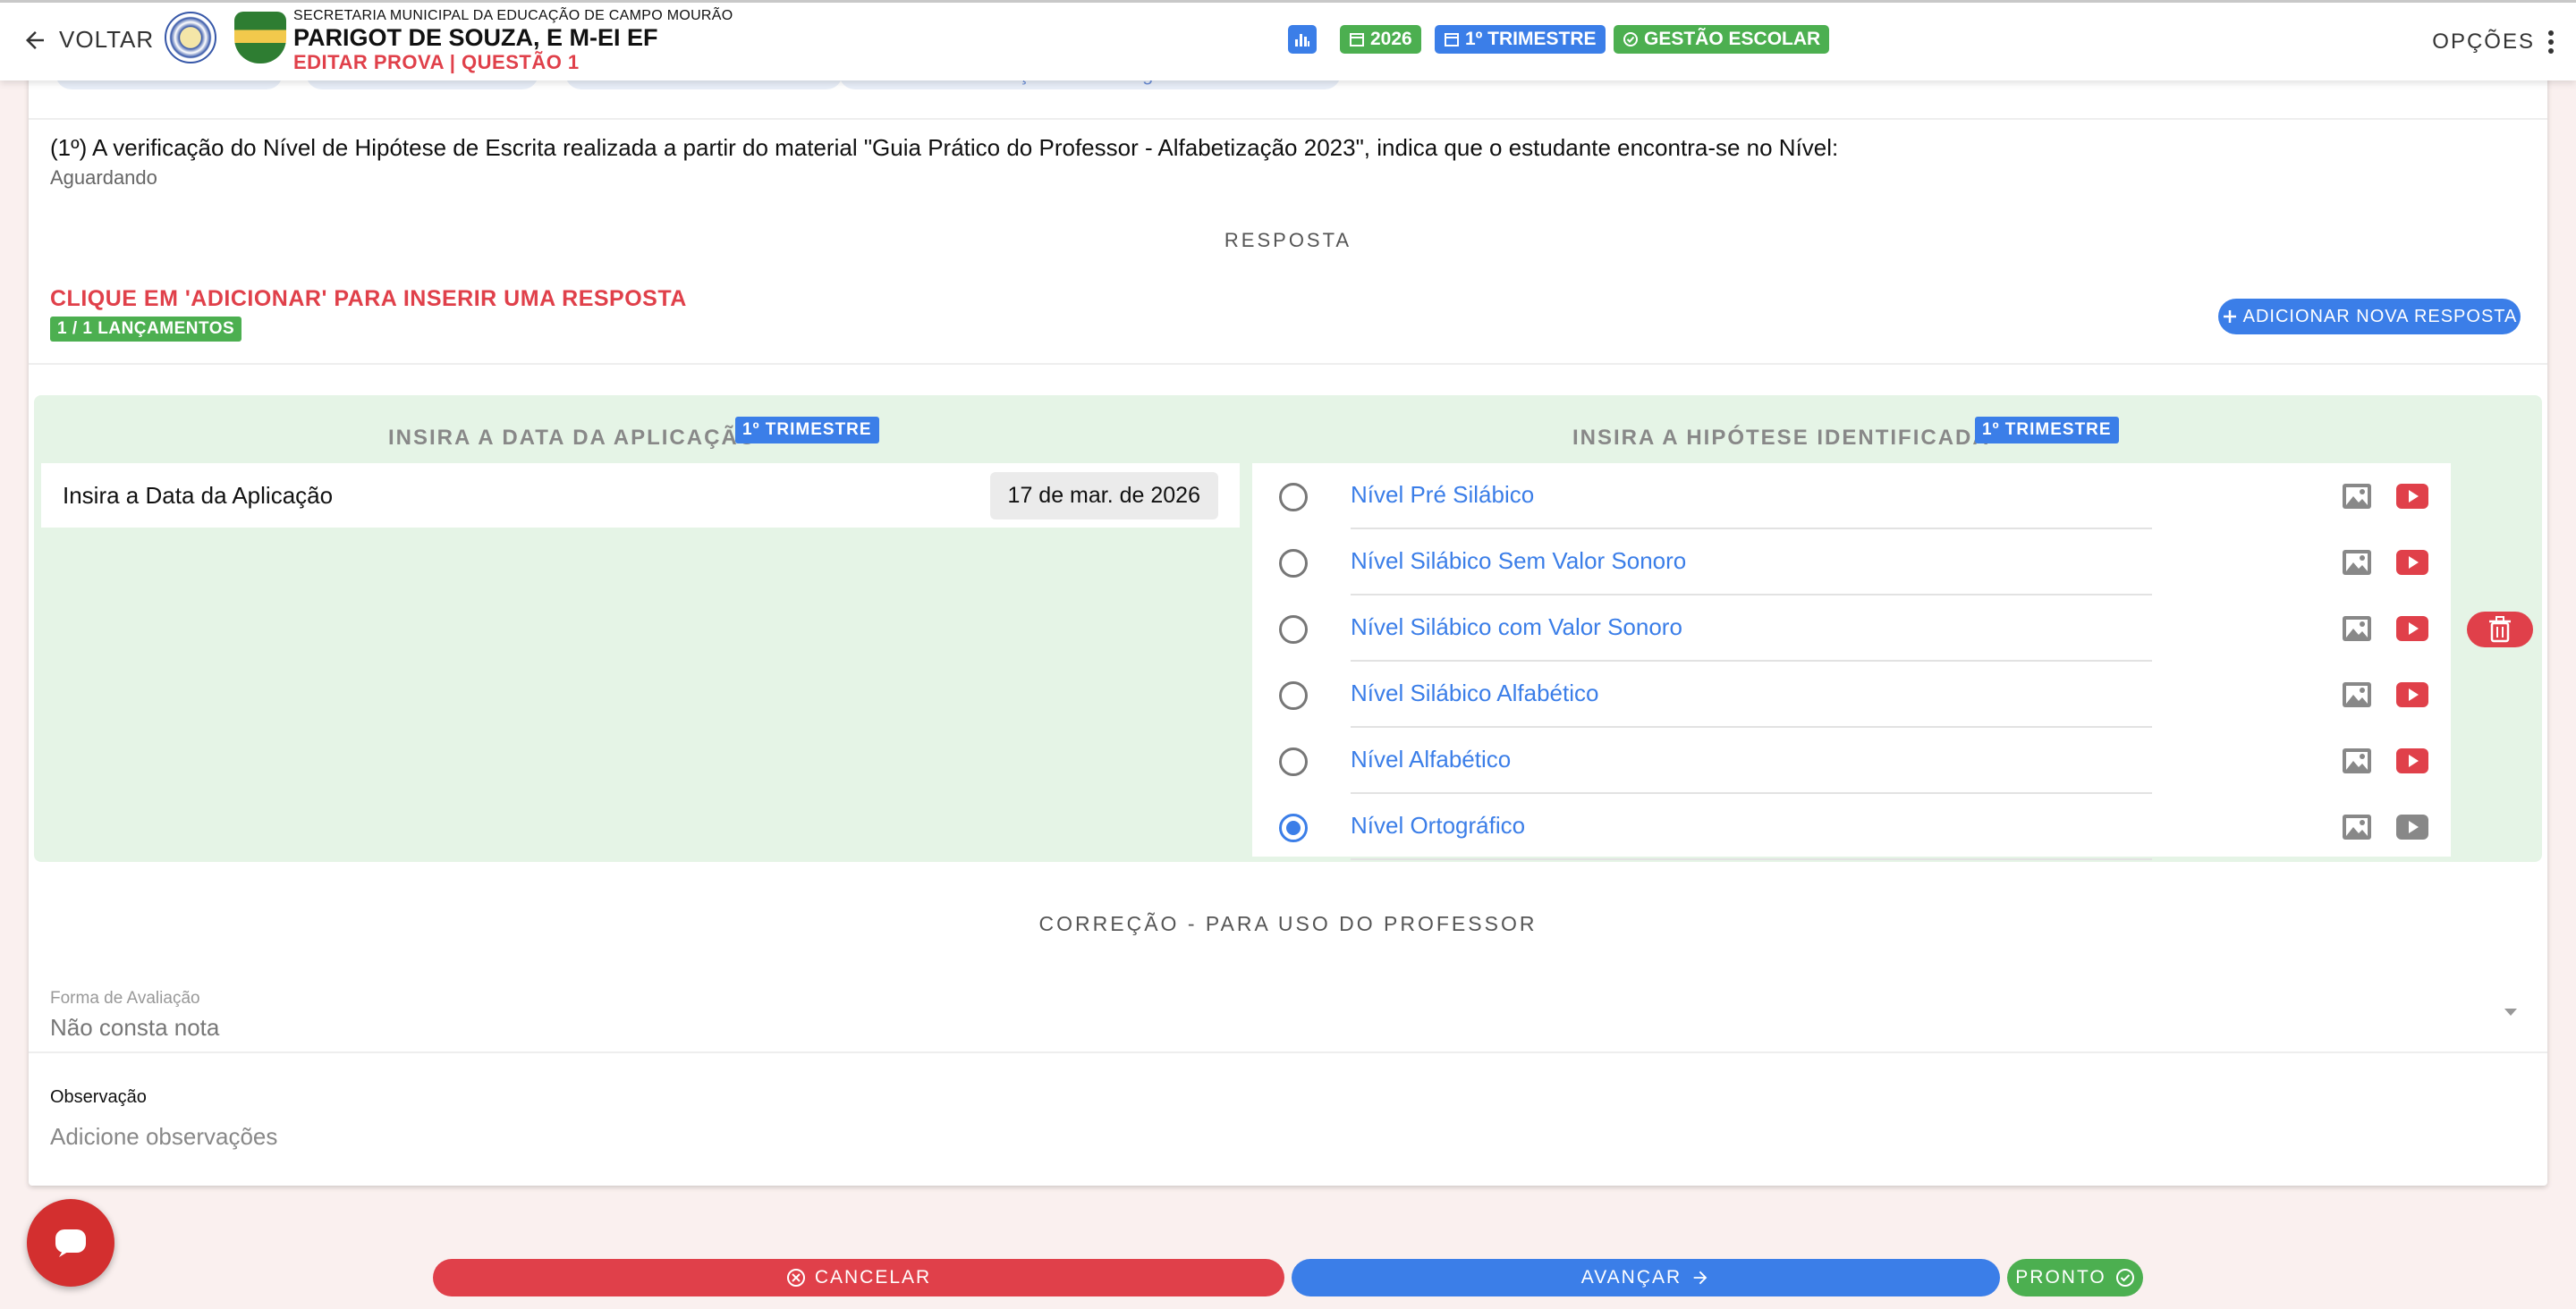 The image size is (2576, 1309). I want to click on done-button: PRONTO, so click(2075, 1277).